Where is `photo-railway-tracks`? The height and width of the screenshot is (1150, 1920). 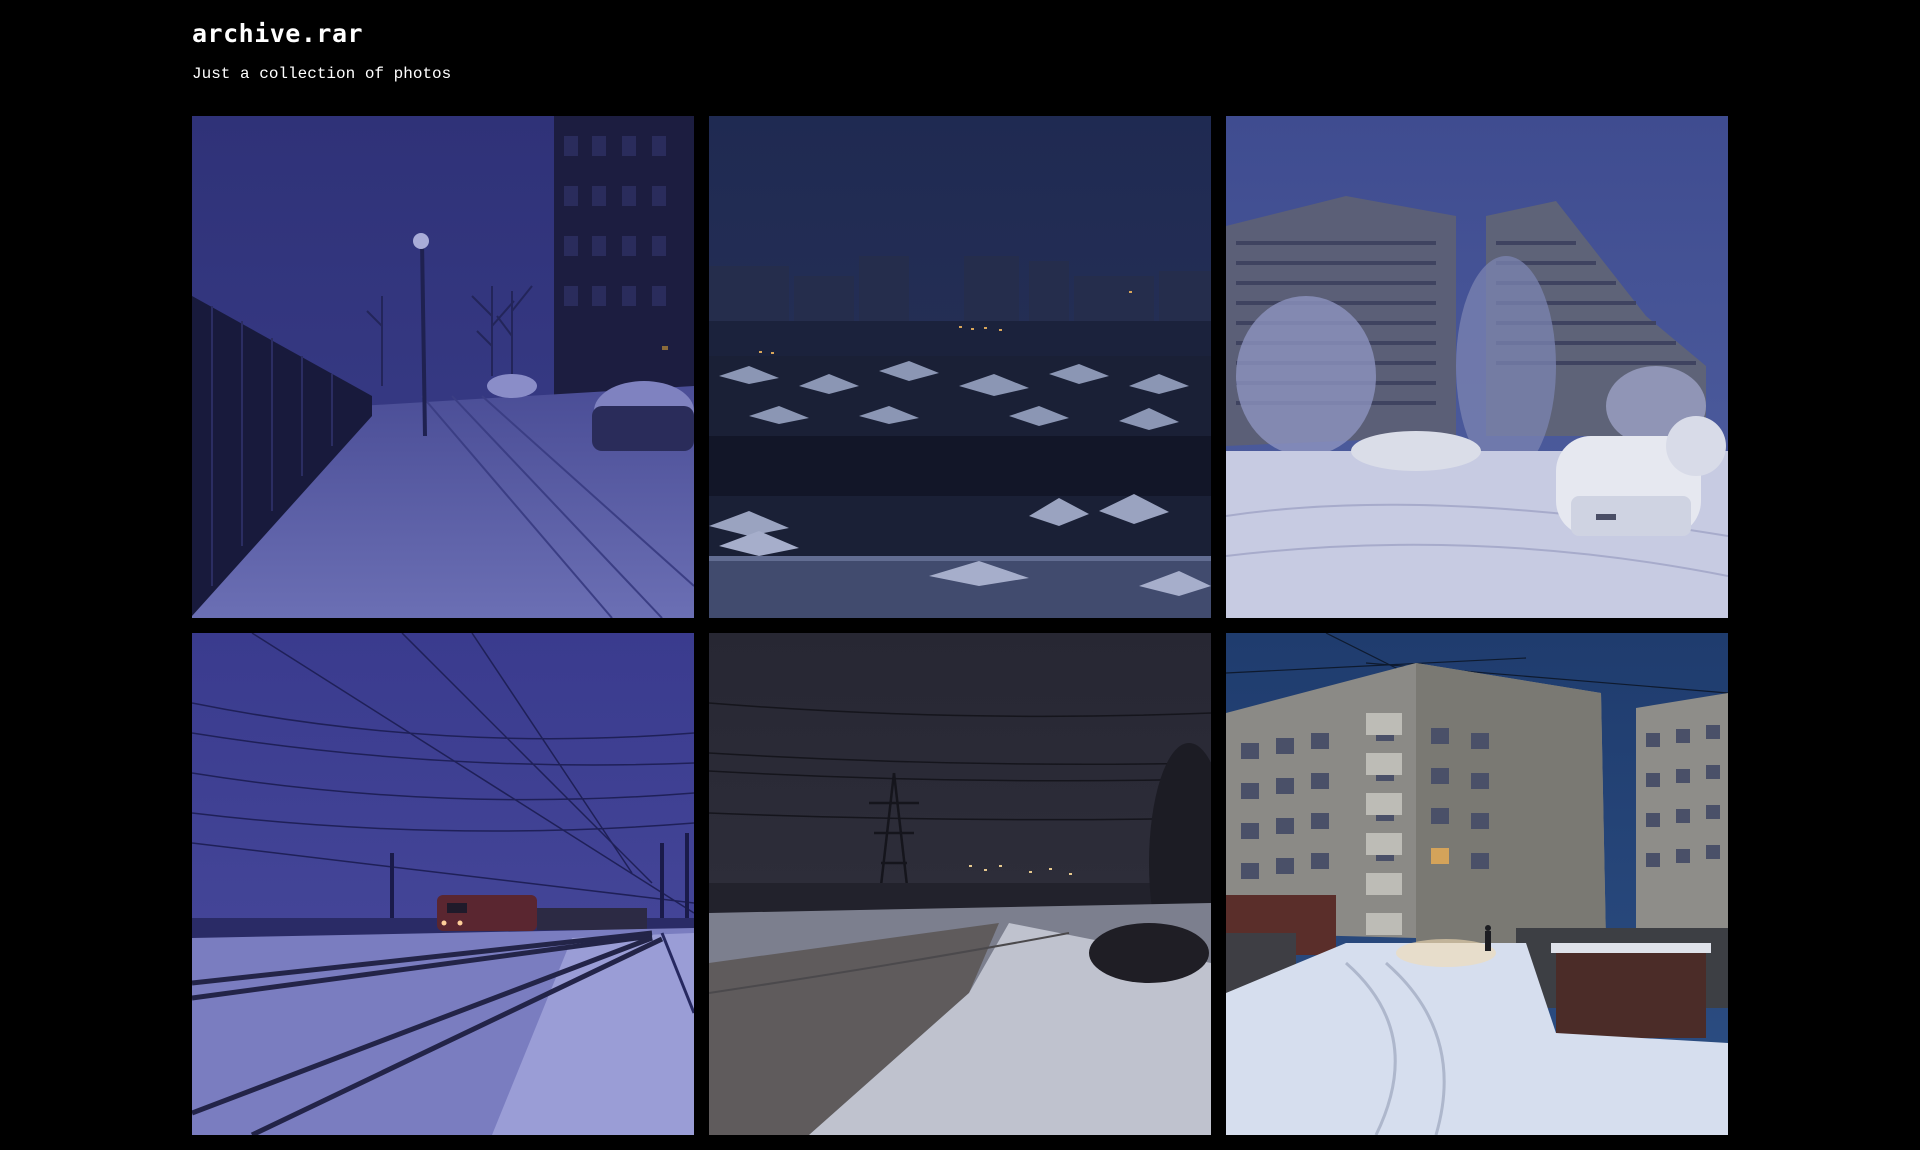
photo-railway-tracks is located at coordinates (443, 884).